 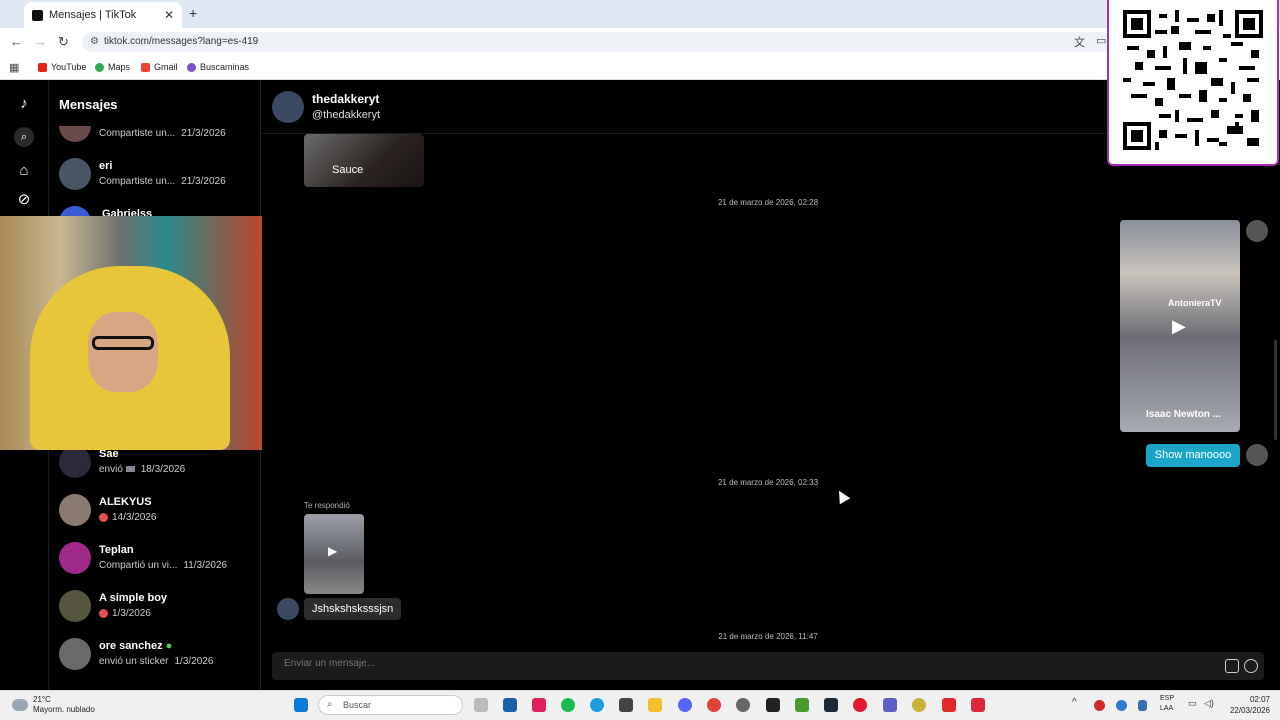 I want to click on message-timestamp: 21 de marzo de 2026, 02:33, so click(x=768, y=482).